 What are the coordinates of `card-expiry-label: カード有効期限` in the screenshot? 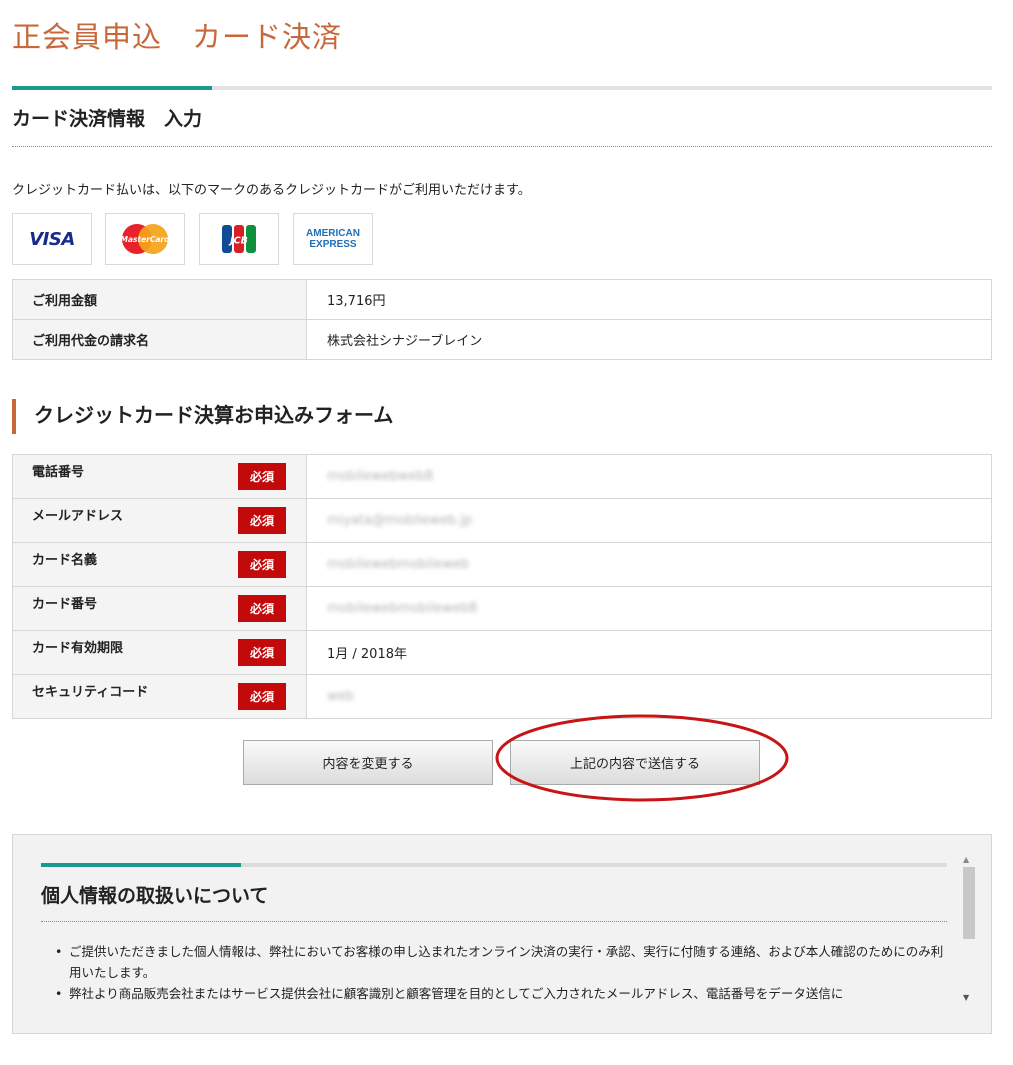 It's located at (78, 648).